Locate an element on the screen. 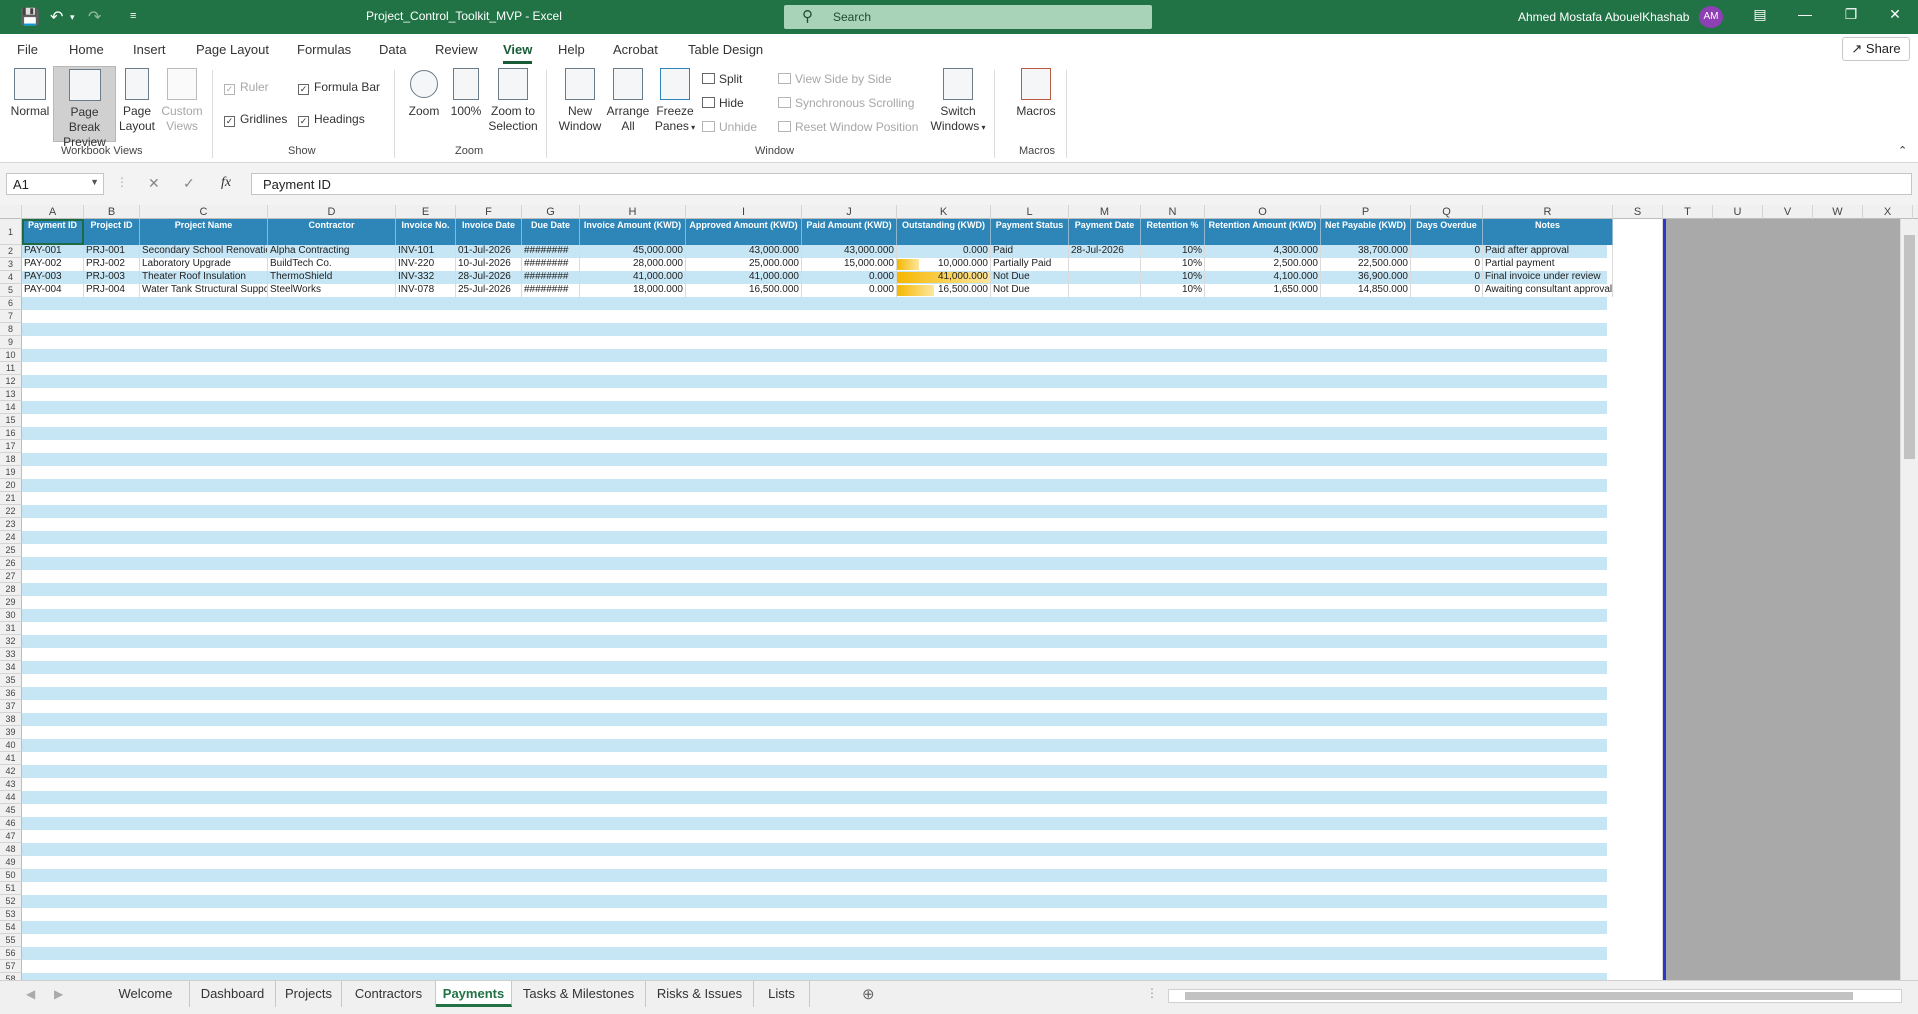 Image resolution: width=1918 pixels, height=1014 pixels. row-header: 57 is located at coordinates (11, 966).